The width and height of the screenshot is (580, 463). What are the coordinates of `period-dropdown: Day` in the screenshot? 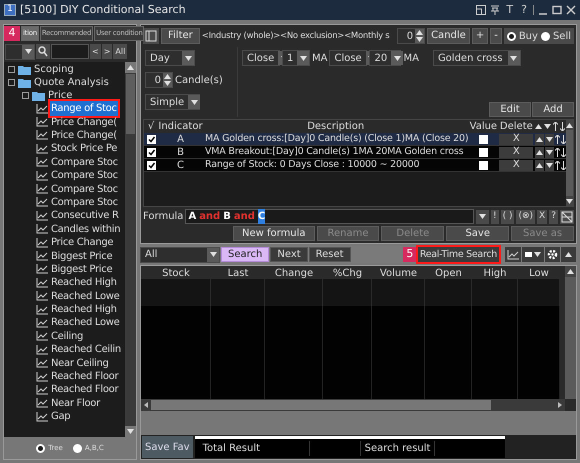 It's located at (170, 58).